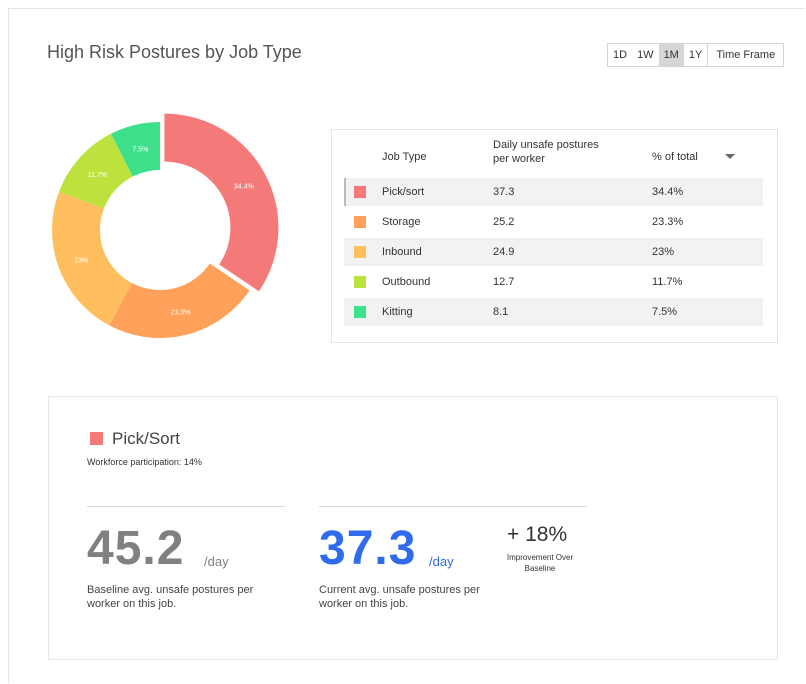  Describe the element at coordinates (553, 312) in the screenshot. I see `table-row: Kitting 8.1 7.5%` at that location.